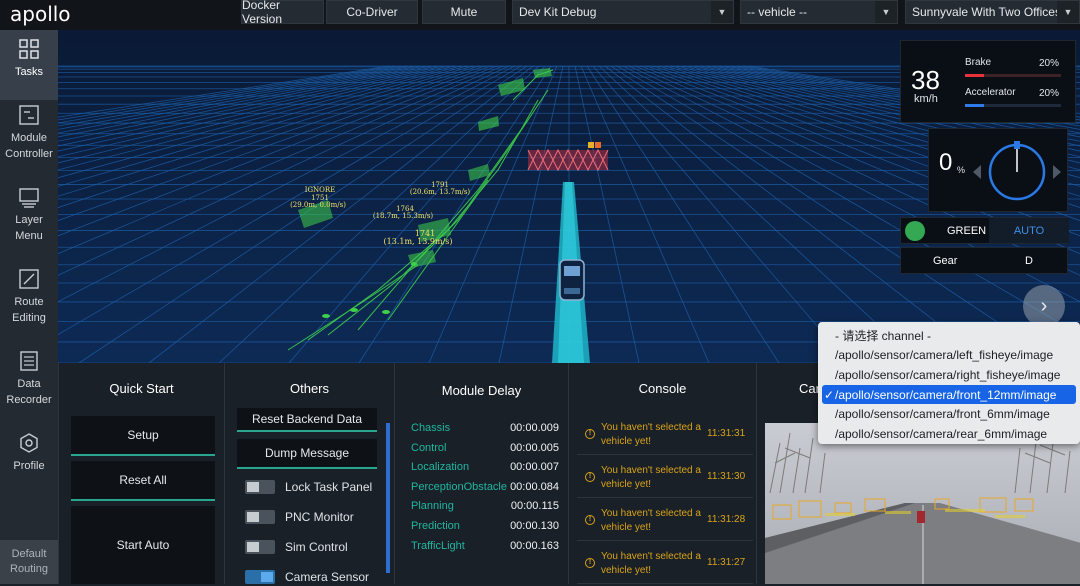  Describe the element at coordinates (485, 506) in the screenshot. I see `module-delay-row: Planning 00:00.115` at that location.